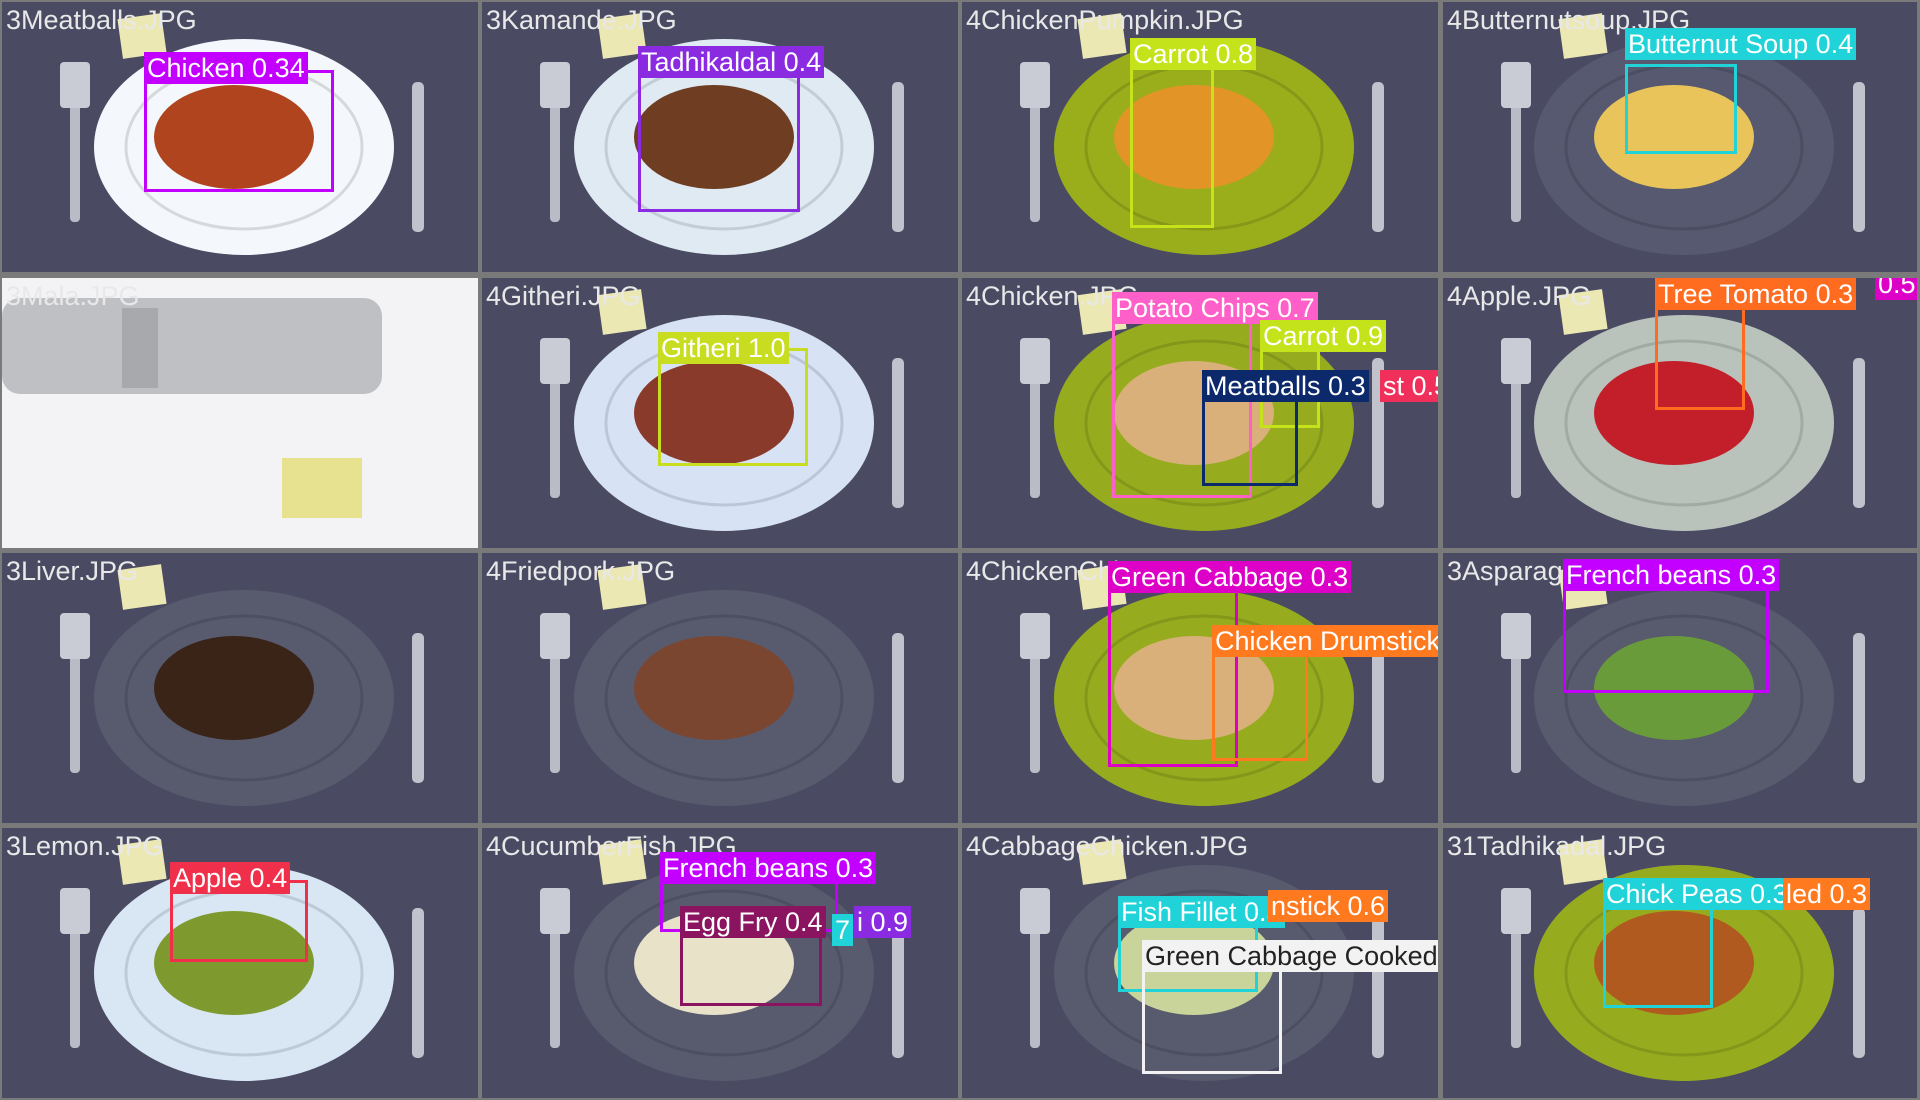 The image size is (1920, 1100). Describe the element at coordinates (1827, 894) in the screenshot. I see `detection-label: led 0.3` at that location.